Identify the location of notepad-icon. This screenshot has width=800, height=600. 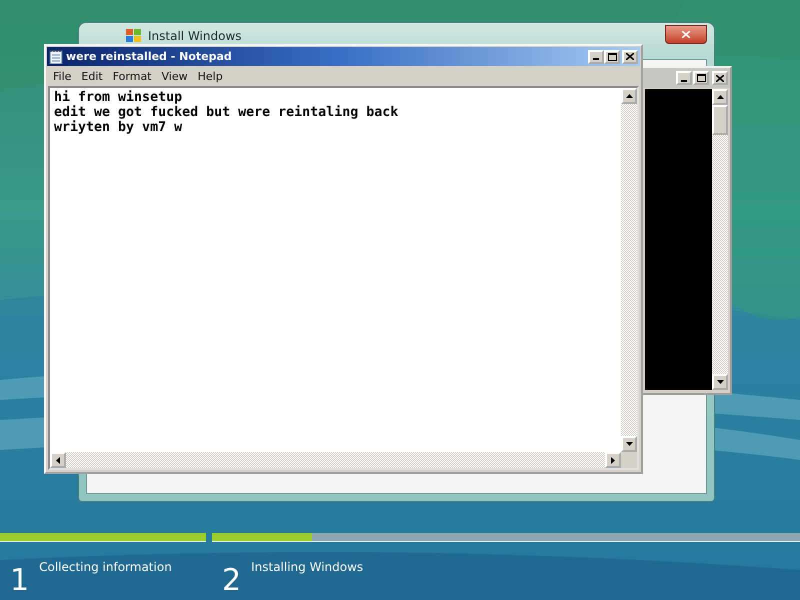
(56, 56).